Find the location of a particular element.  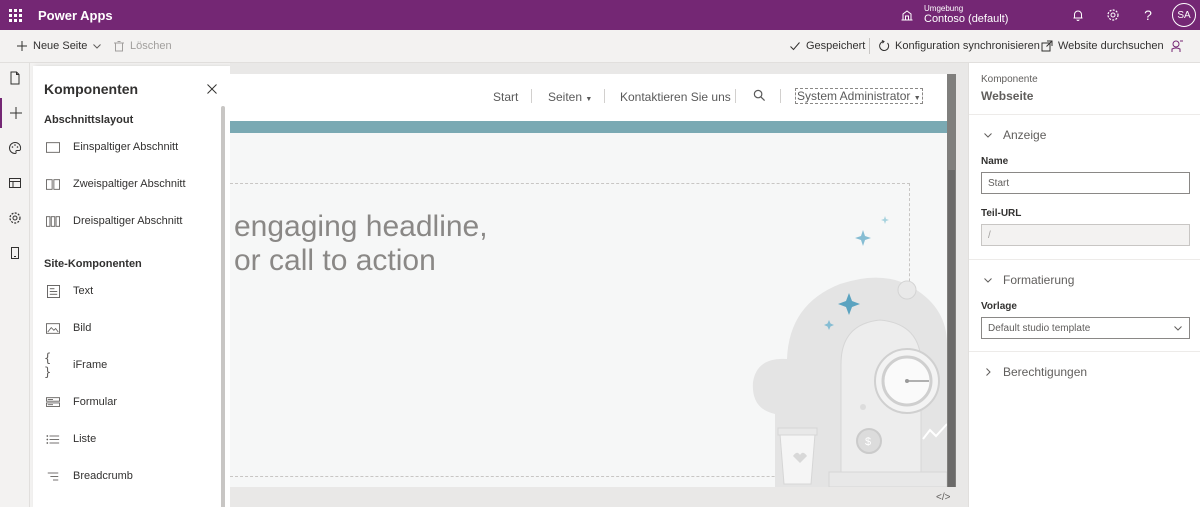

two-column-icon is located at coordinates (53, 184).